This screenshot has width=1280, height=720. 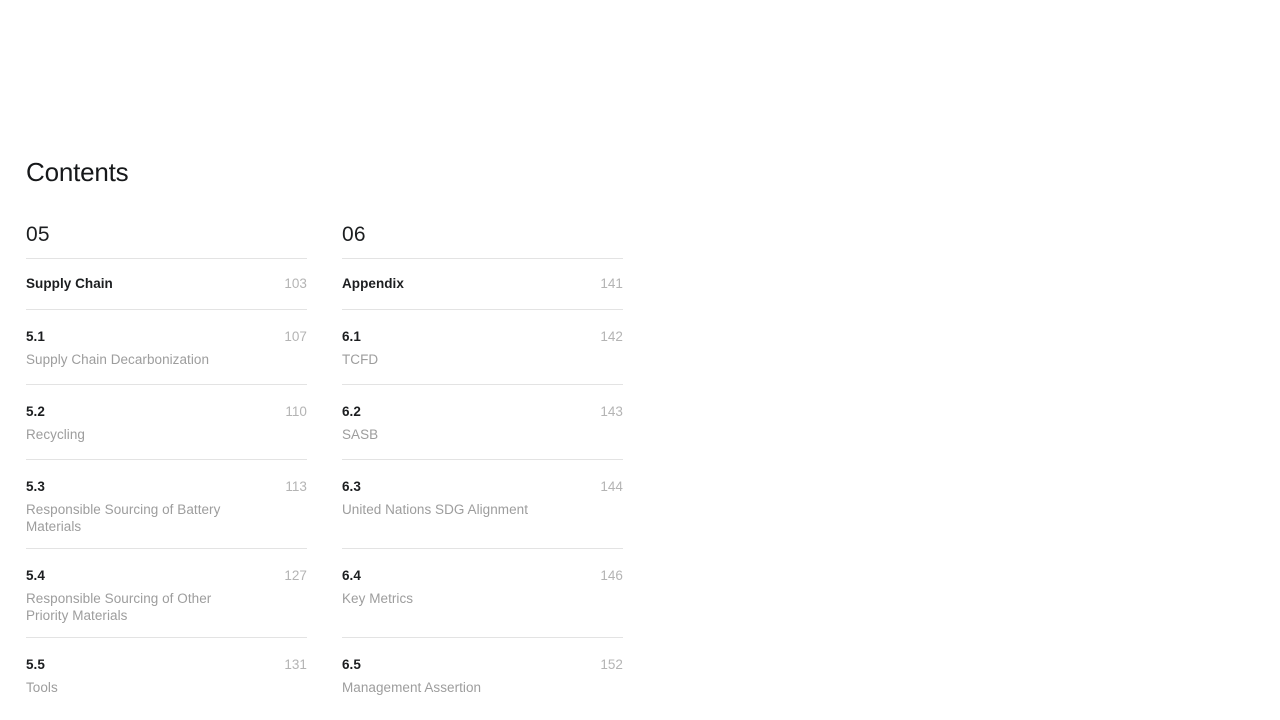 I want to click on toc-entry-label: Appendix, so click(x=373, y=283).